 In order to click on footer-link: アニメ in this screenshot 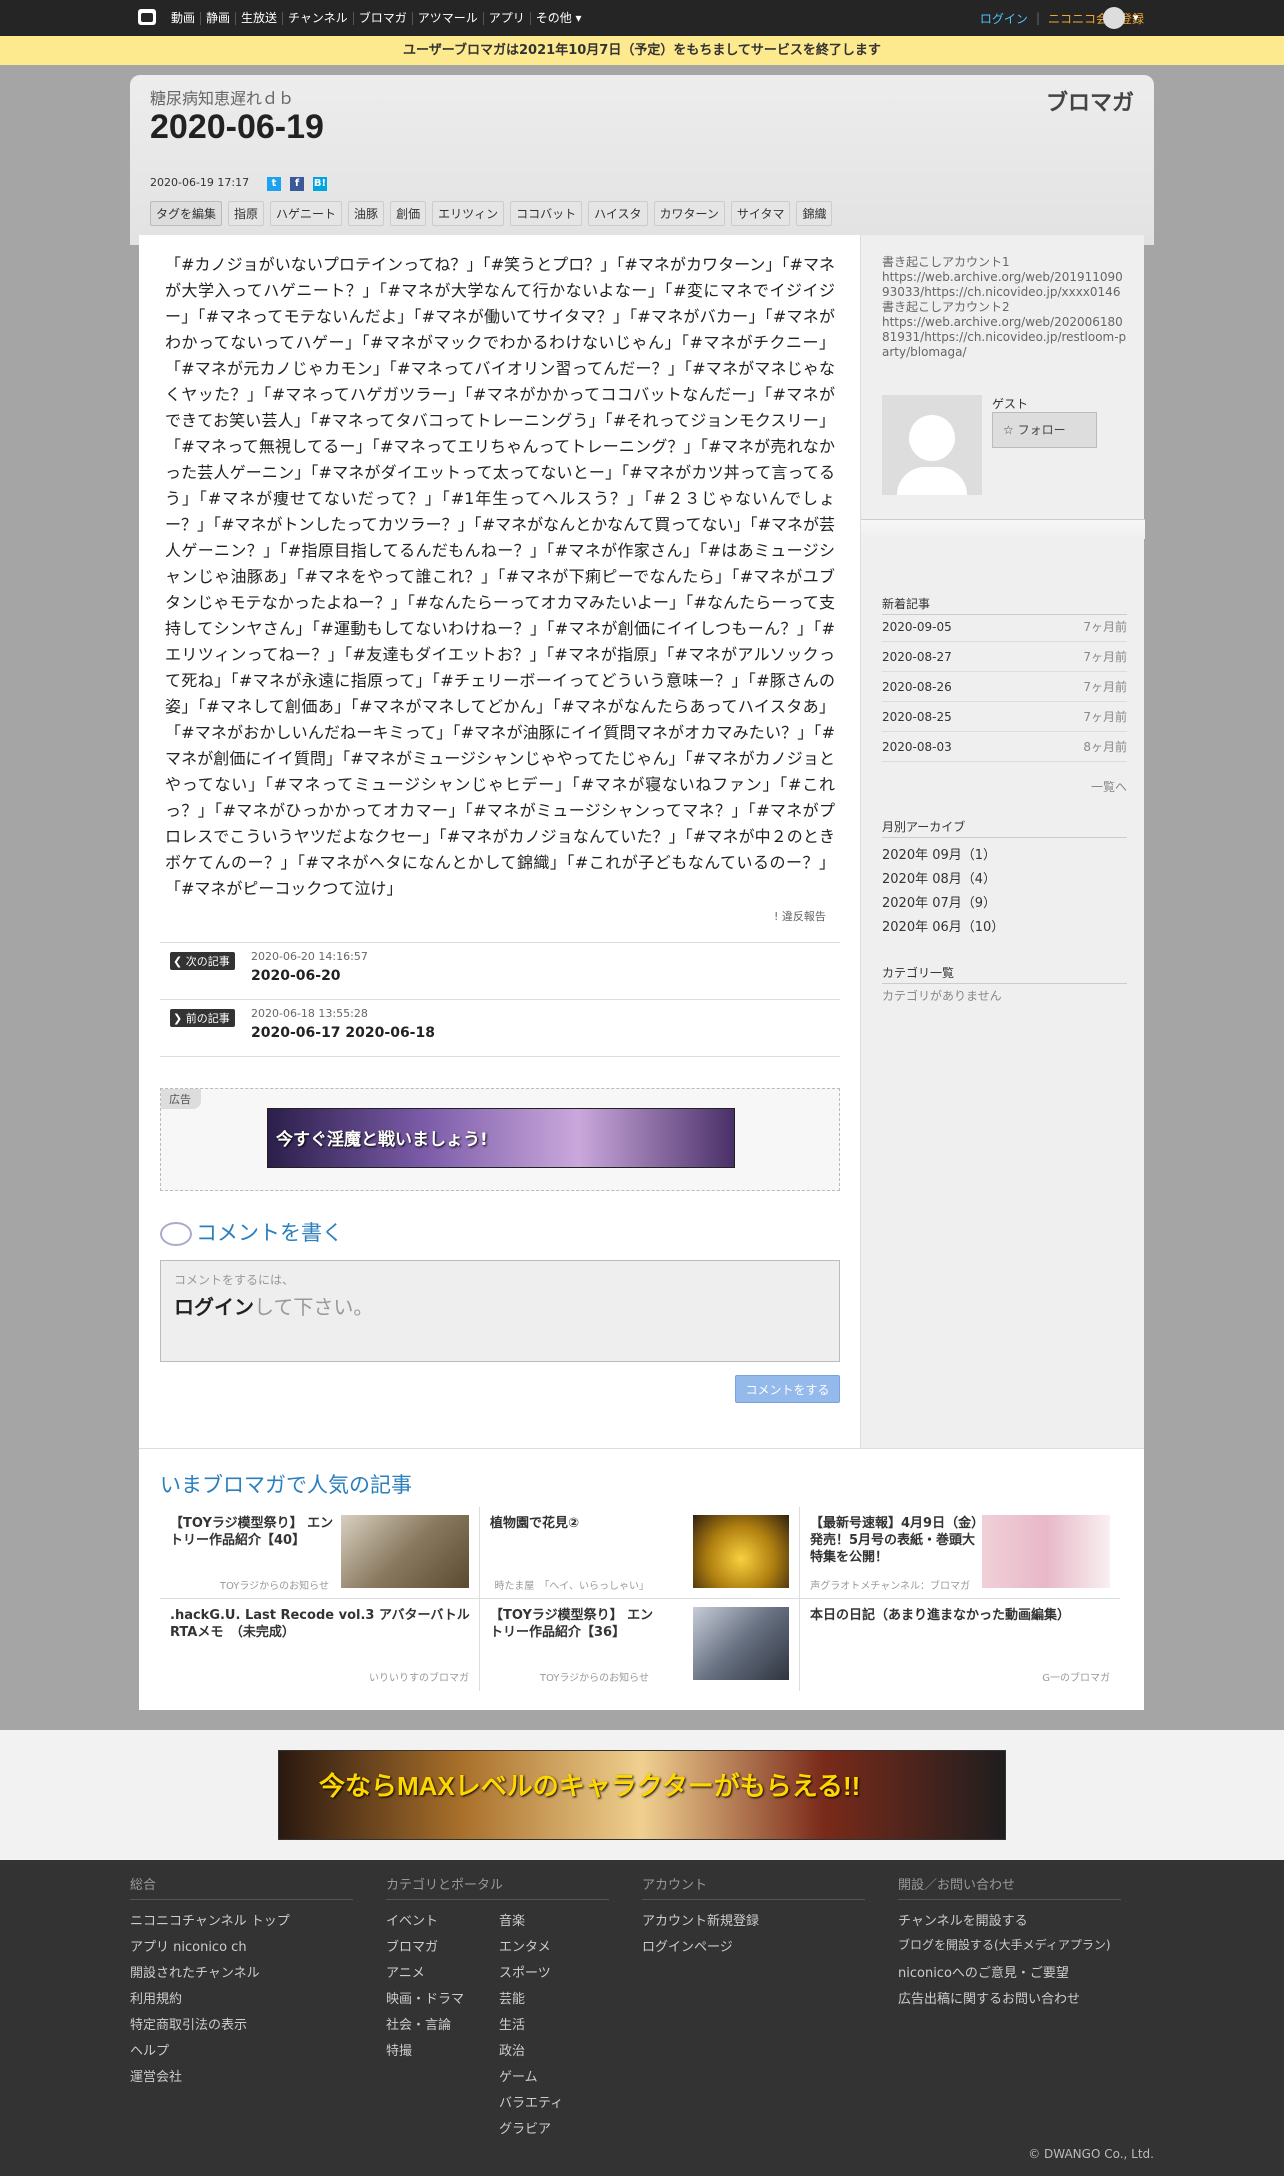, I will do `click(405, 1971)`.